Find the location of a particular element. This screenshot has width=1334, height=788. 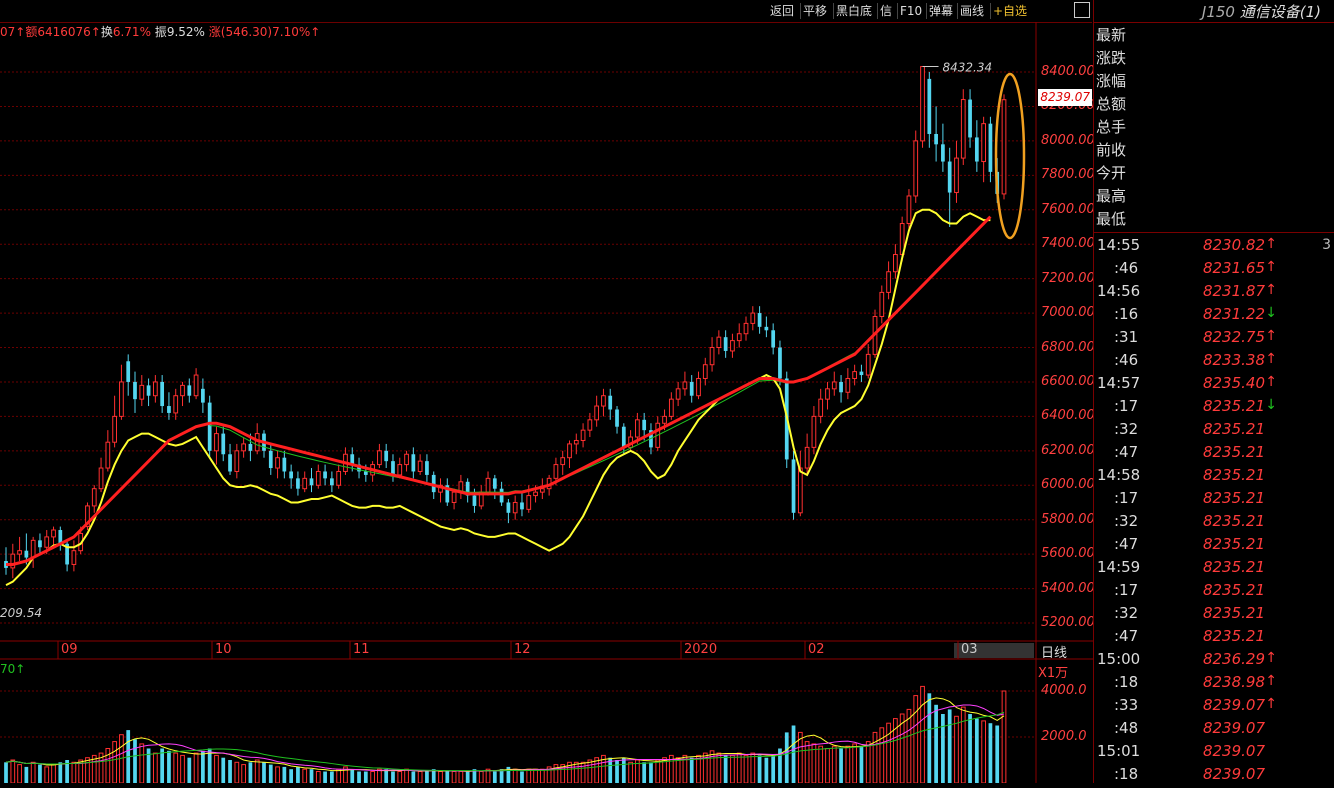

quote-label: 今开 is located at coordinates (1111, 173).